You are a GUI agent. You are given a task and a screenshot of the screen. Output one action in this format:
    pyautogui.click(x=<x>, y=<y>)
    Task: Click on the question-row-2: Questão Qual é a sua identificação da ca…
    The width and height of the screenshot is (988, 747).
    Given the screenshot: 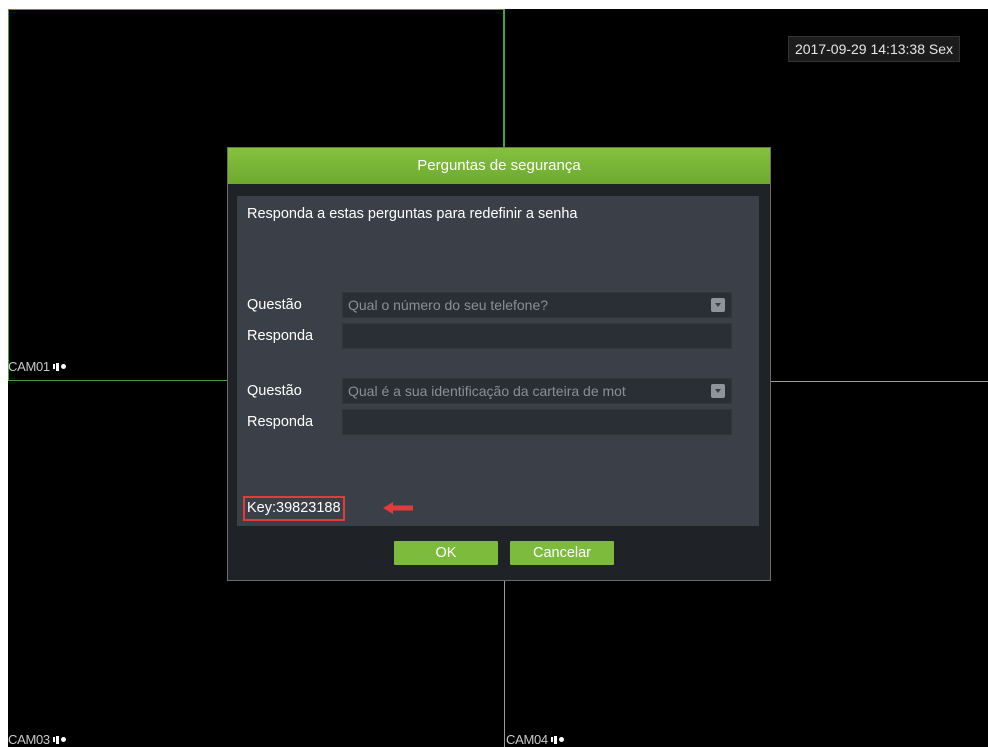 What is the action you would take?
    pyautogui.click(x=489, y=391)
    